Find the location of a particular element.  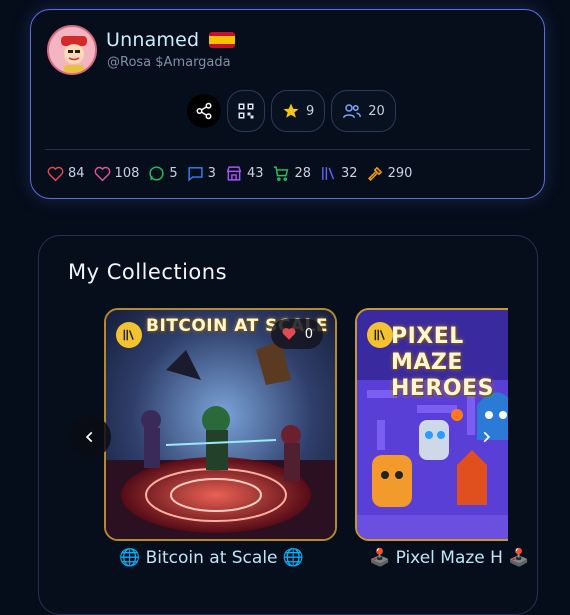

share-button is located at coordinates (204, 111).